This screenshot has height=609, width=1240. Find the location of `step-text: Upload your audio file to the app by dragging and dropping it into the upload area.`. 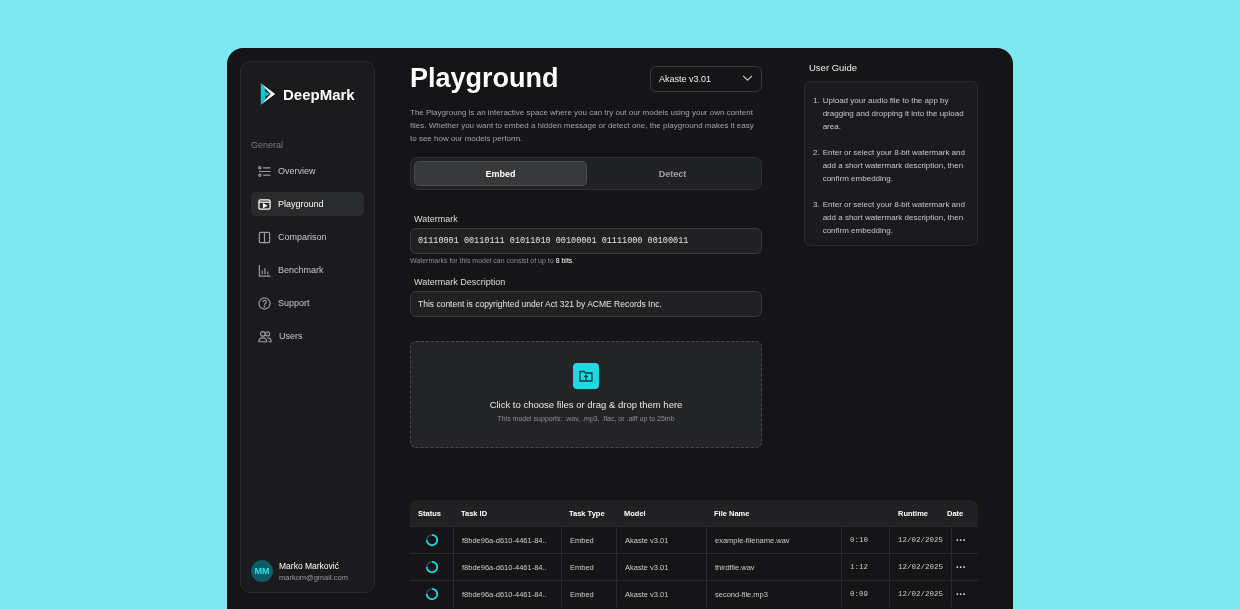

step-text: Upload your audio file to the app by dragging and dropping it into the upload area. is located at coordinates (893, 114).